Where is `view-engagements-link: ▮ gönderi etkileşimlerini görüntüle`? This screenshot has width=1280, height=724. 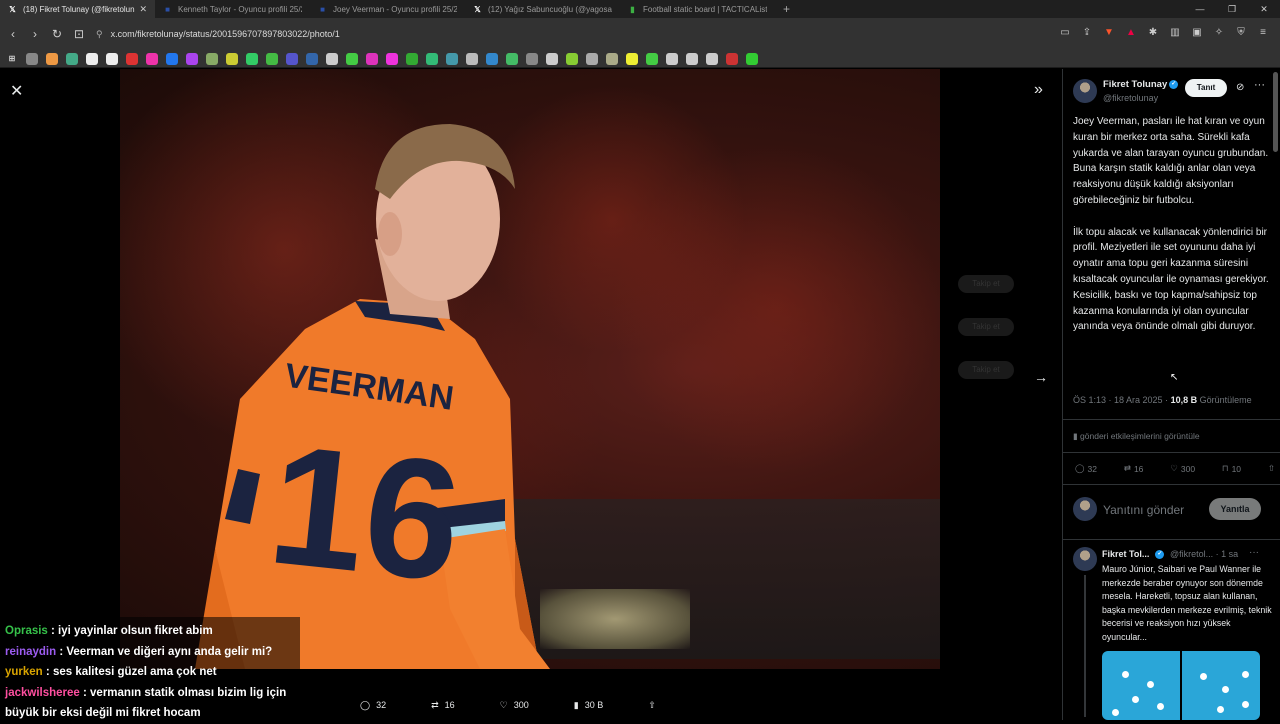
view-engagements-link: ▮ gönderi etkileşimlerini görüntüle is located at coordinates (1136, 436).